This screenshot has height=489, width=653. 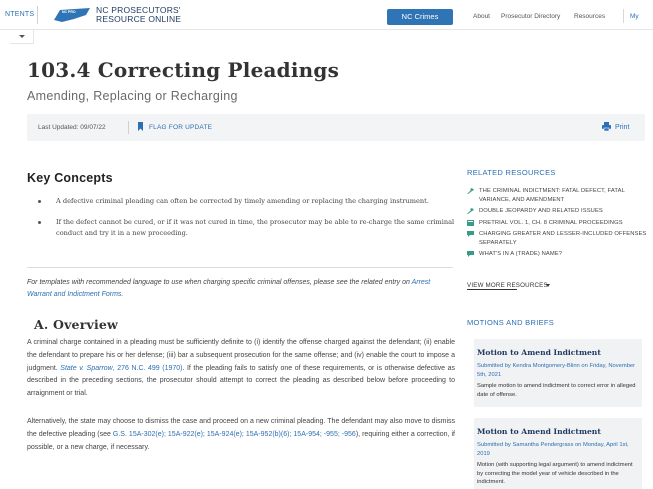 I want to click on section-divider, so click(x=240, y=267).